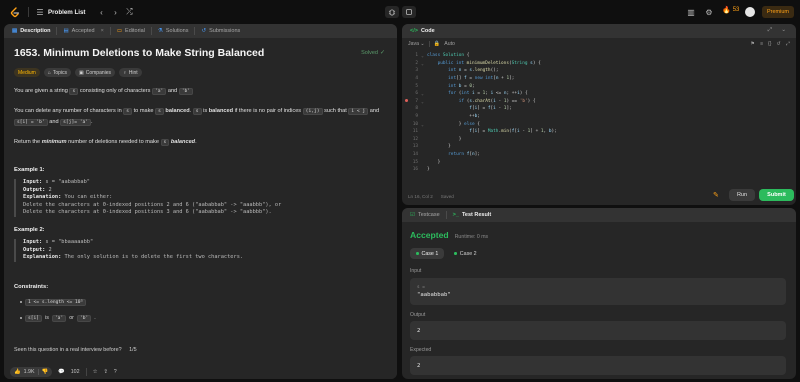  Describe the element at coordinates (788, 44) in the screenshot. I see `fullscreen-icon: ⤢` at that location.